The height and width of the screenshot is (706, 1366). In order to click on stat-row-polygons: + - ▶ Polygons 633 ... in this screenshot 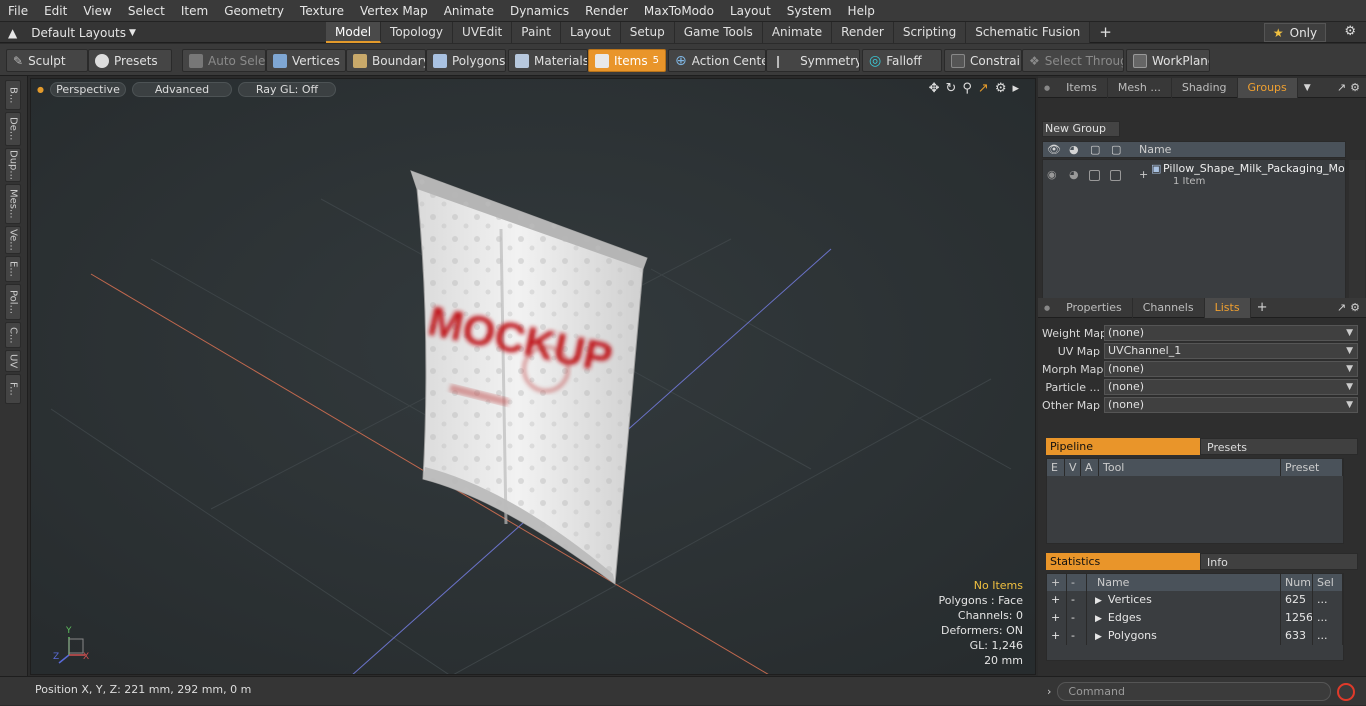, I will do `click(1195, 636)`.